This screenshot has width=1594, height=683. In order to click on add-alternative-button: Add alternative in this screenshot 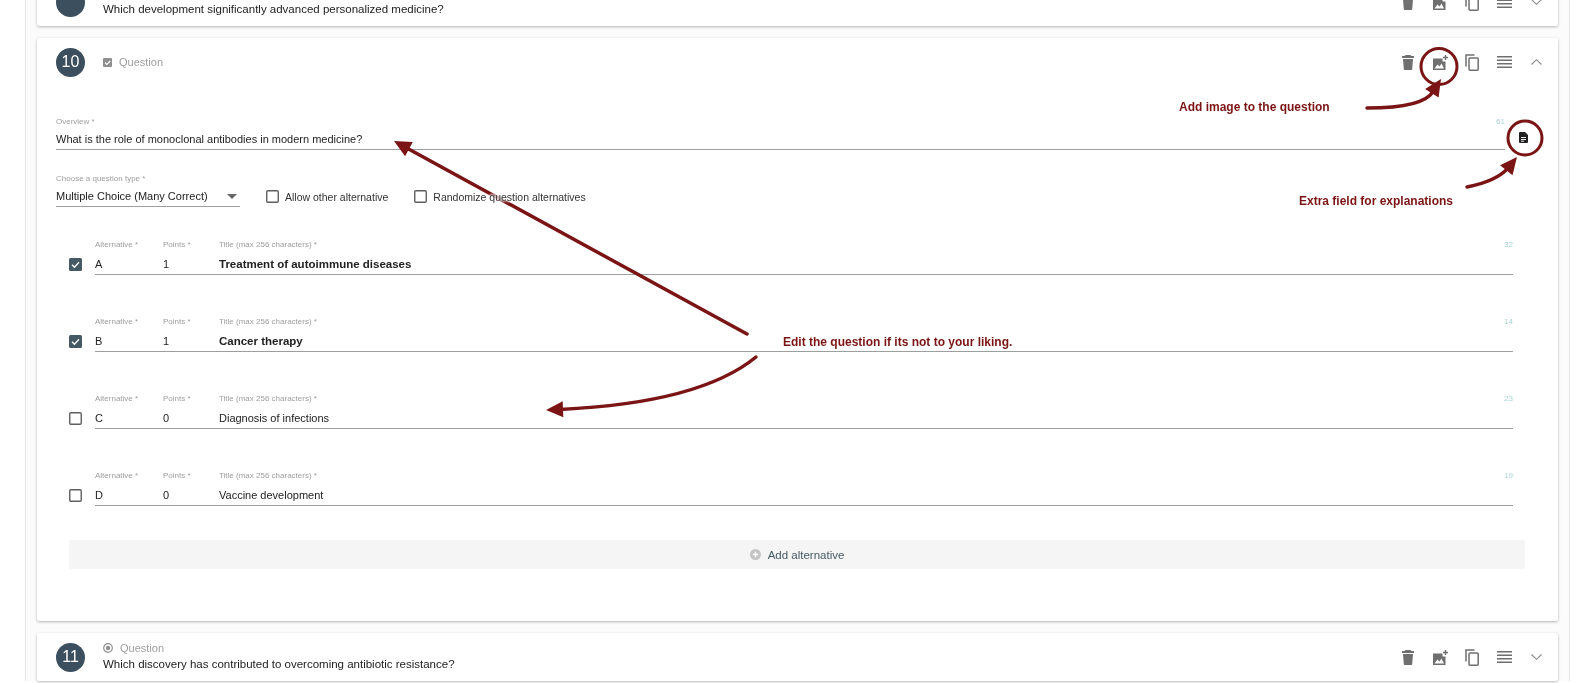, I will do `click(797, 554)`.